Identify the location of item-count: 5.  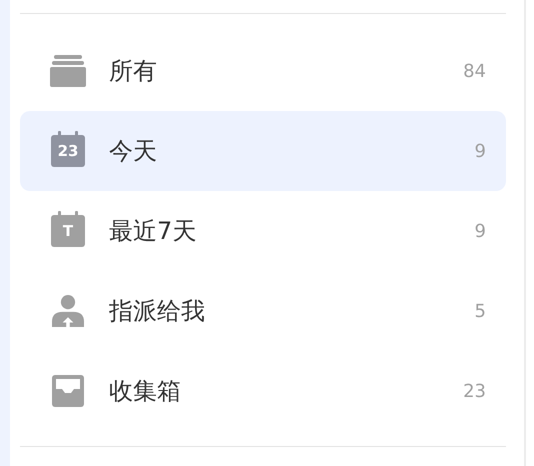
(480, 311).